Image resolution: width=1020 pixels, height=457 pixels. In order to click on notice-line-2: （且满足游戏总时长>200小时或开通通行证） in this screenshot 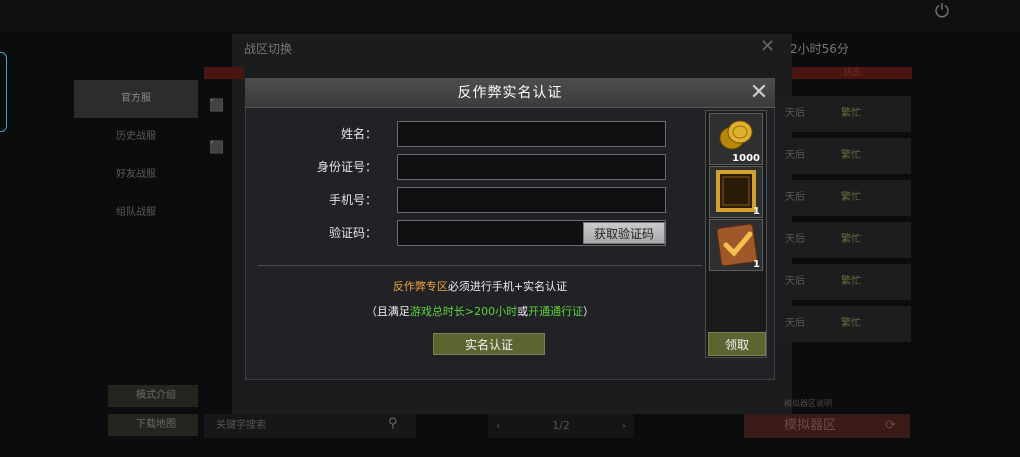, I will do `click(480, 311)`.